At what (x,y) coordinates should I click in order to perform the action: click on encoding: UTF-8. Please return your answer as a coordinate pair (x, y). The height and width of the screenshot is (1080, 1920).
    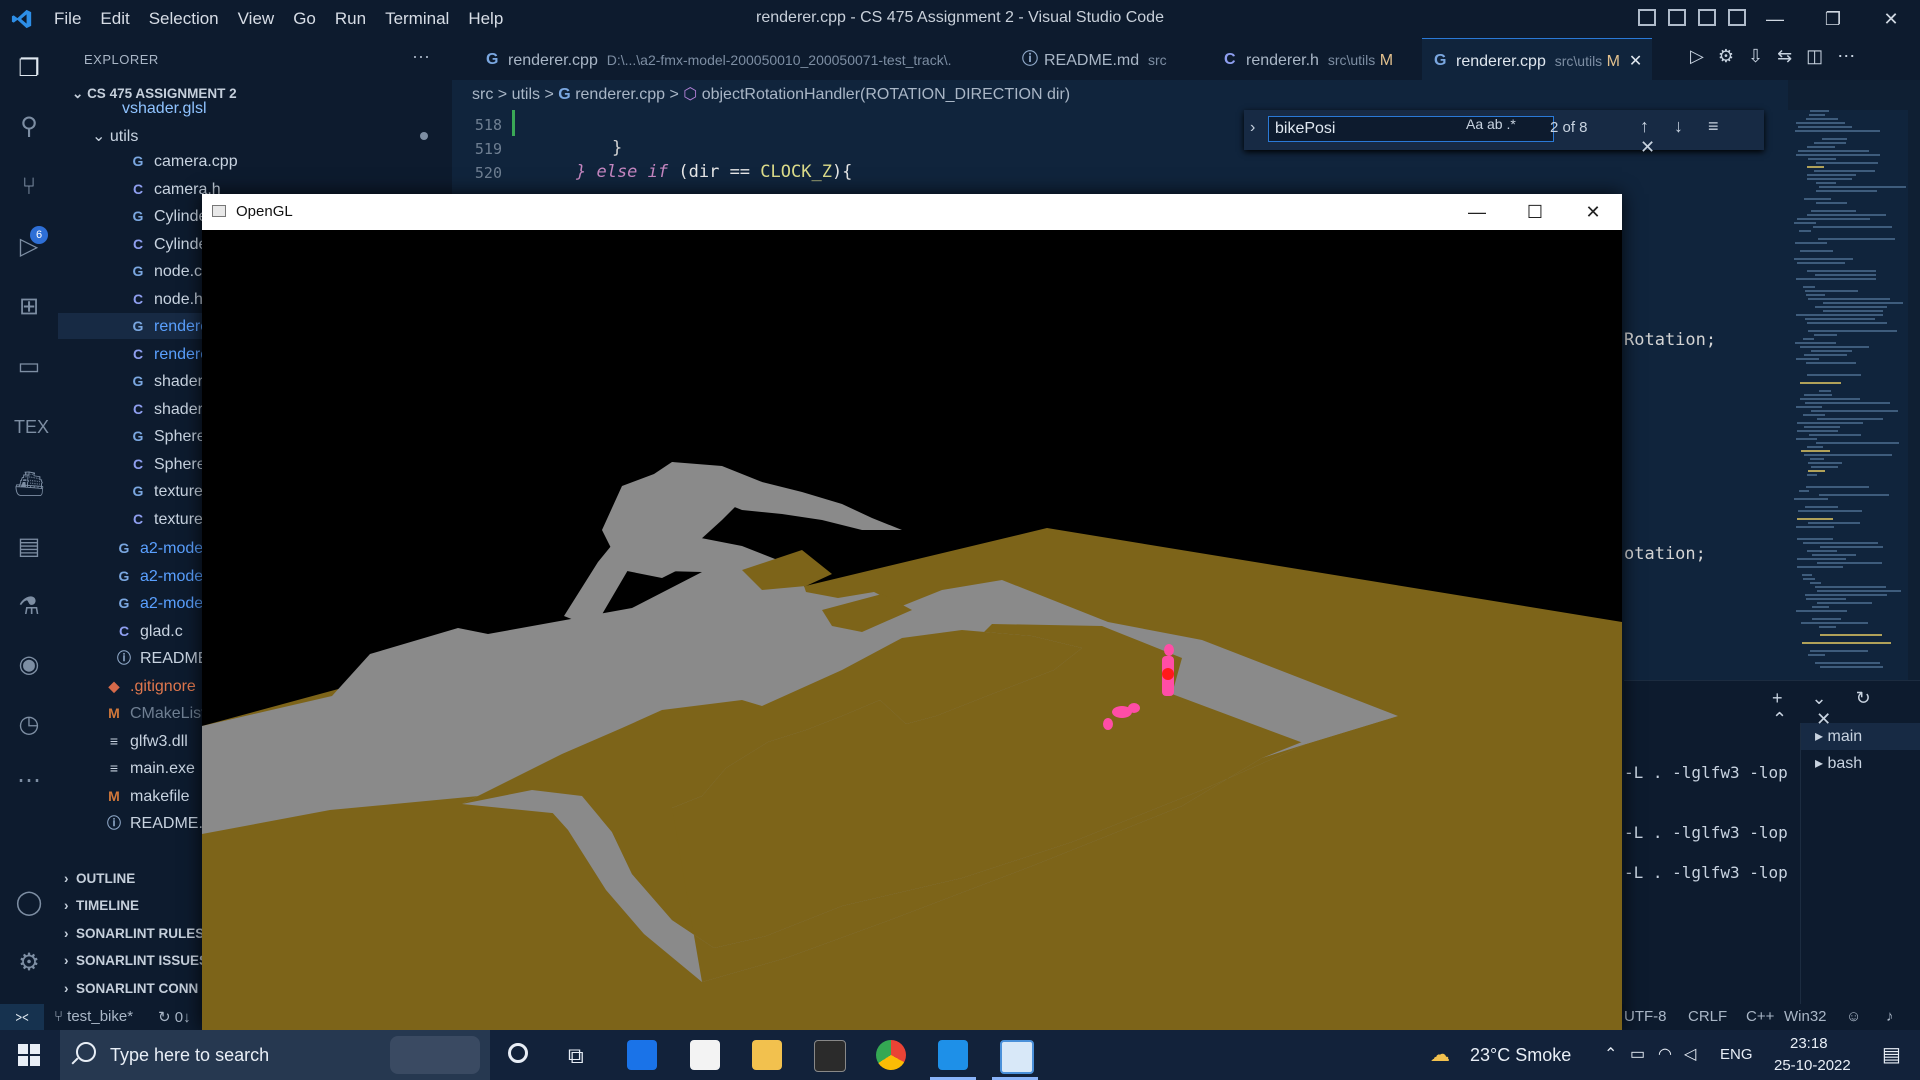
    Looking at the image, I should click on (1645, 1016).